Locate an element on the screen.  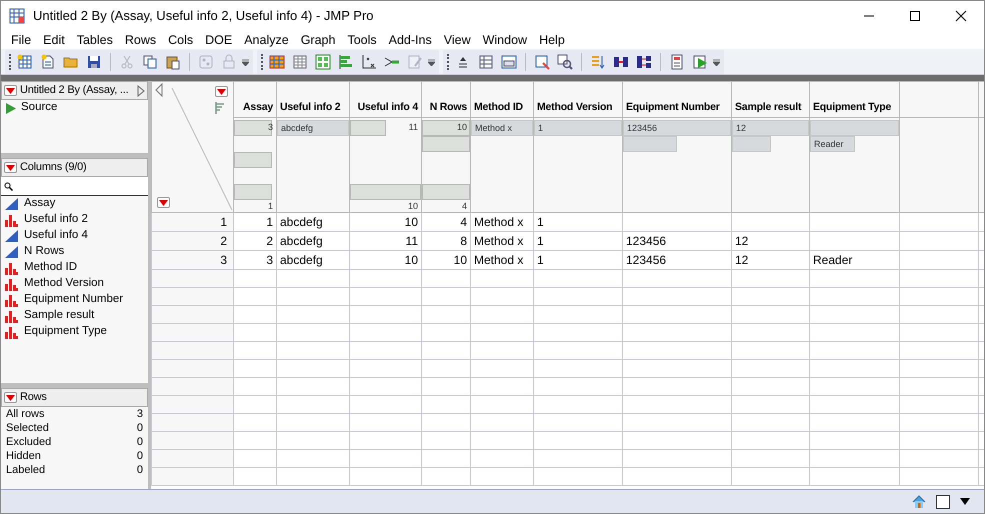
table-cell: 11 is located at coordinates (386, 241).